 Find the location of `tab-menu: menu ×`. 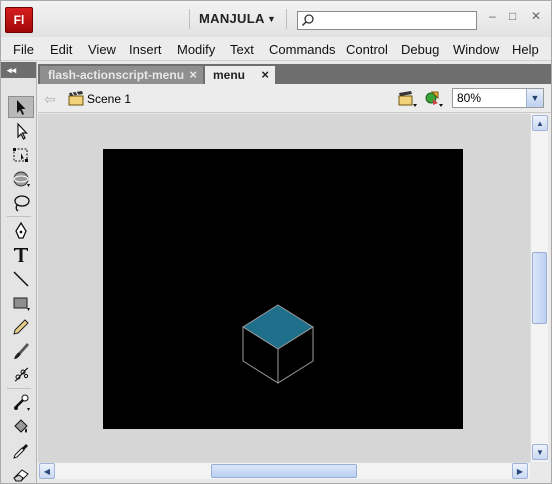

tab-menu: menu × is located at coordinates (240, 75).